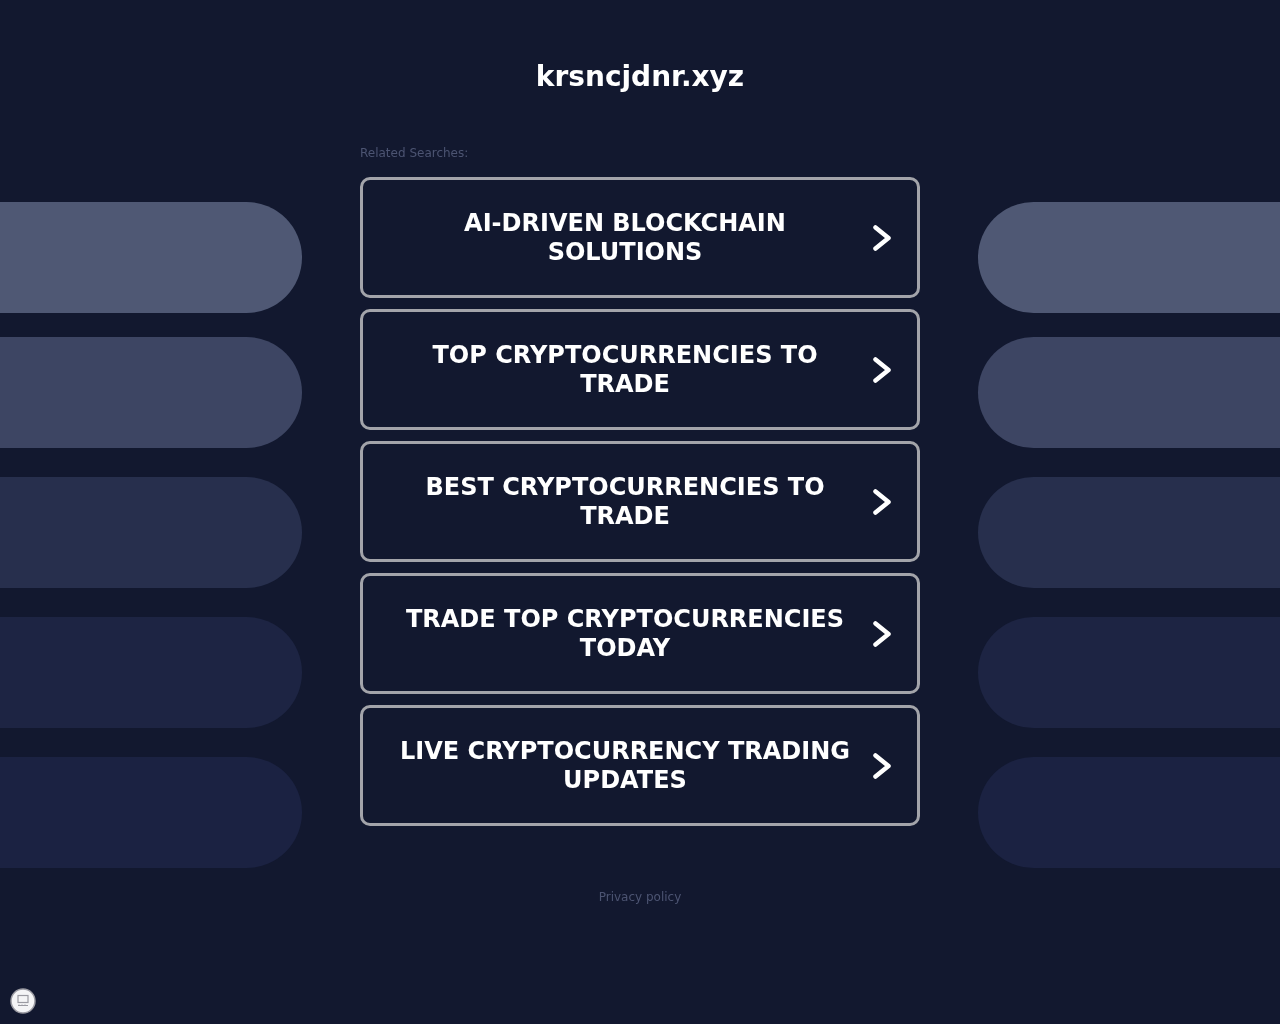  I want to click on search-link: TRADE TOP CRYPTOCURRENCIES TODAY, so click(640, 633).